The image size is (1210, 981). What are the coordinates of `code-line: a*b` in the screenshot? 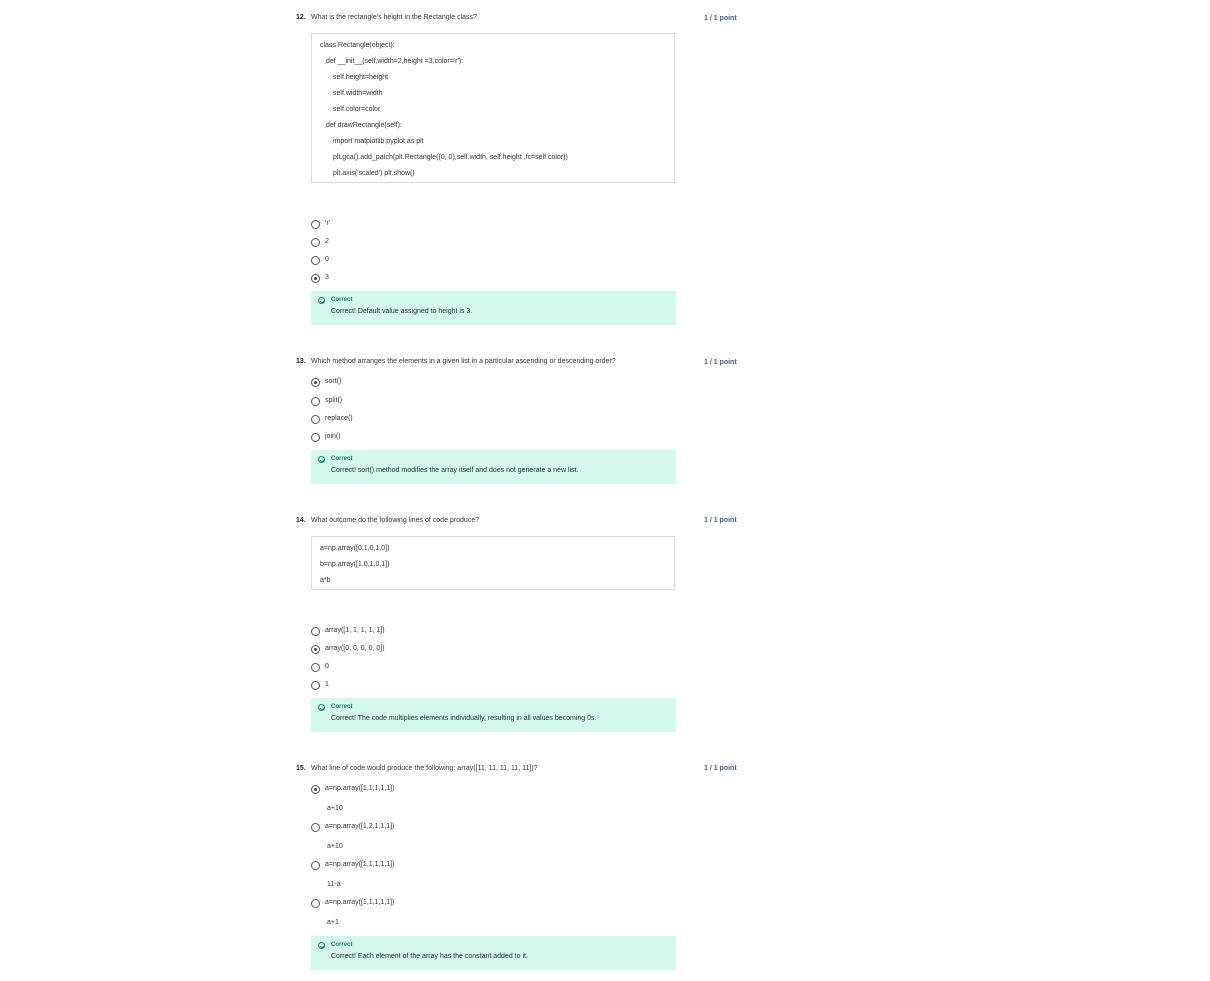 It's located at (325, 580).